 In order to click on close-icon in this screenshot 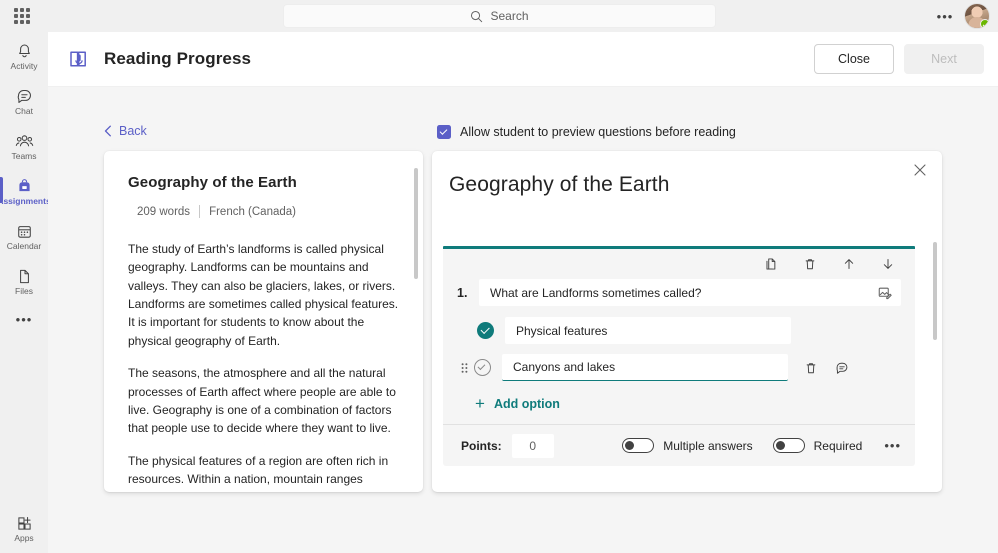, I will do `click(920, 170)`.